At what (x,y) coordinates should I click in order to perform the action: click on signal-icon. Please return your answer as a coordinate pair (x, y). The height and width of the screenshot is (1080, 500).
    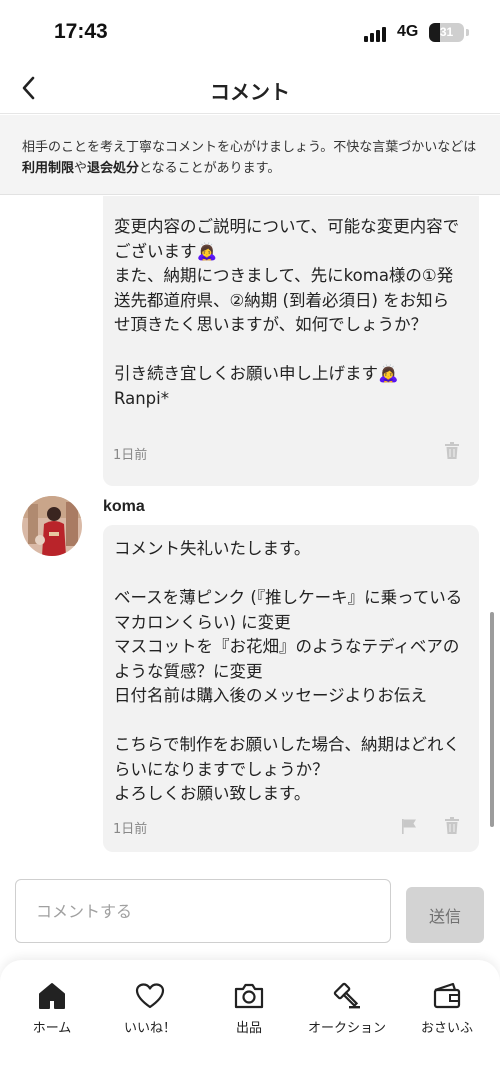
    Looking at the image, I should click on (375, 33).